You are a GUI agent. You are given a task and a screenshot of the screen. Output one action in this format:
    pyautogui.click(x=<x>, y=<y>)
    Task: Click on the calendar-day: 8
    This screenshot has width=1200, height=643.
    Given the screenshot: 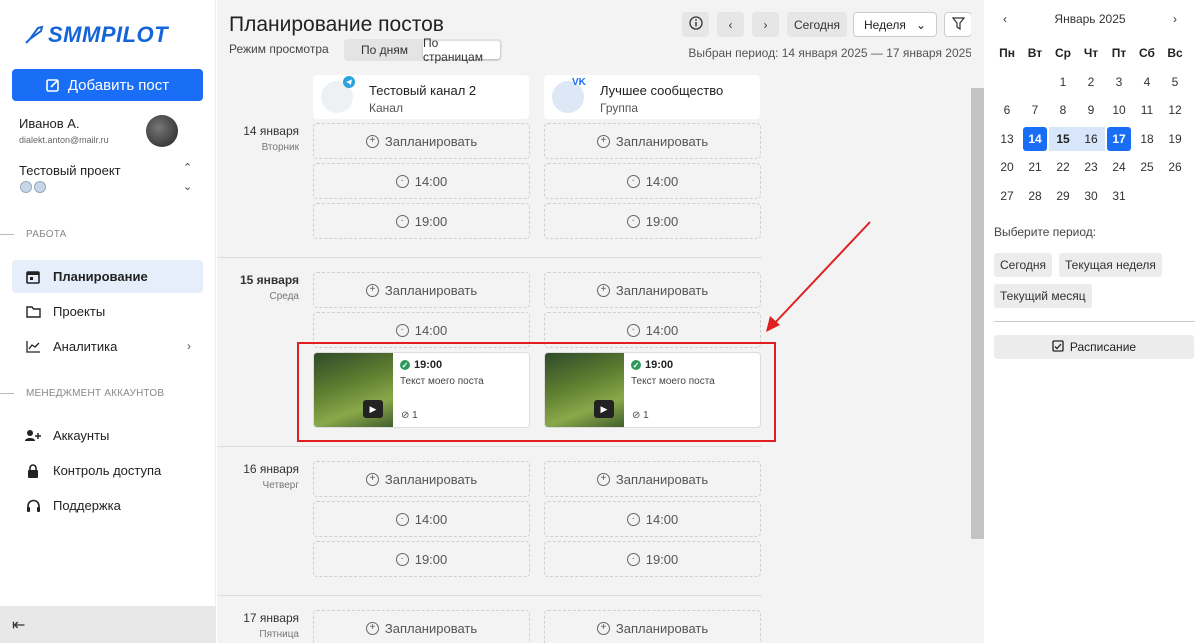 What is the action you would take?
    pyautogui.click(x=1063, y=110)
    